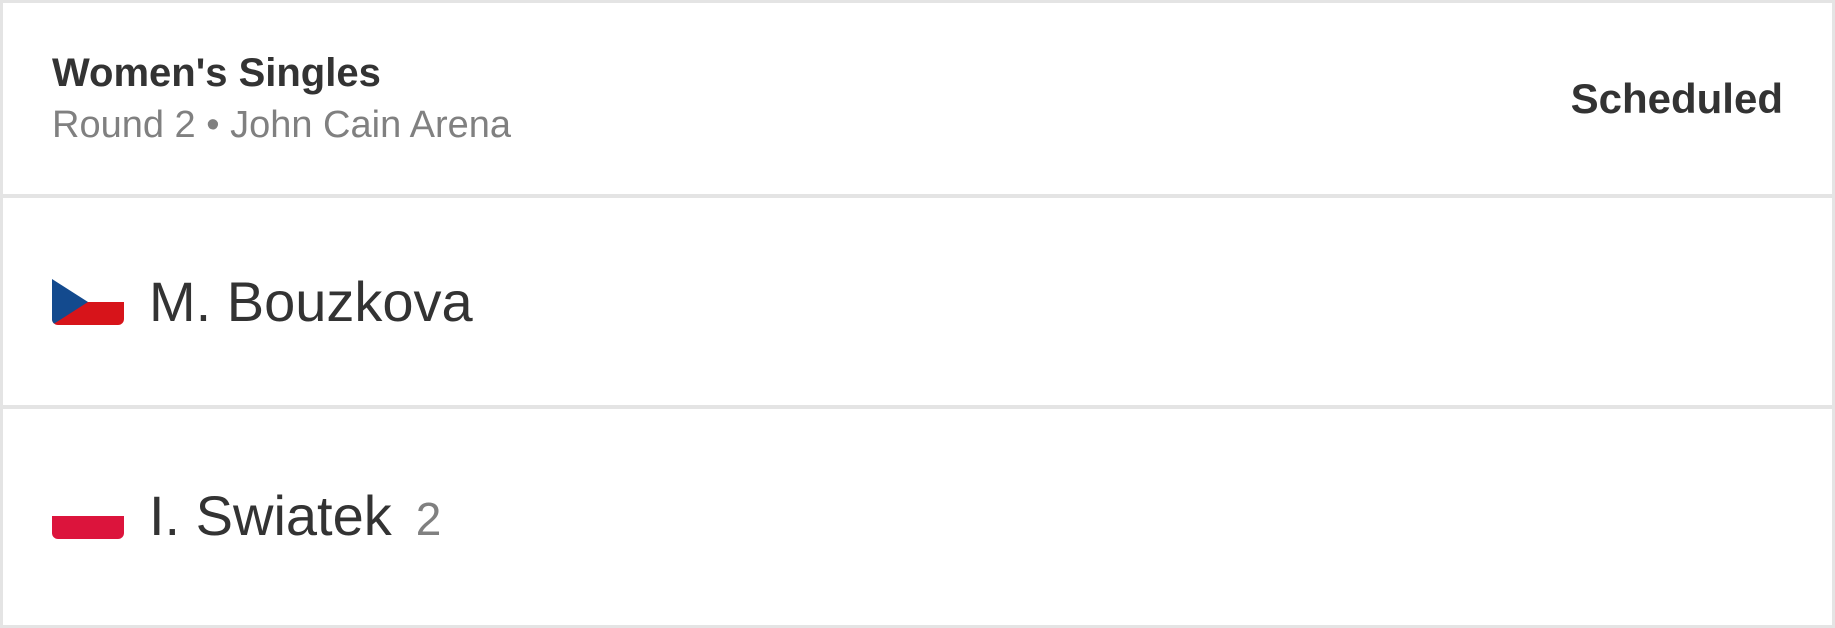 The height and width of the screenshot is (628, 1835). Describe the element at coordinates (311, 301) in the screenshot. I see `player-name: M. Bouzkova` at that location.